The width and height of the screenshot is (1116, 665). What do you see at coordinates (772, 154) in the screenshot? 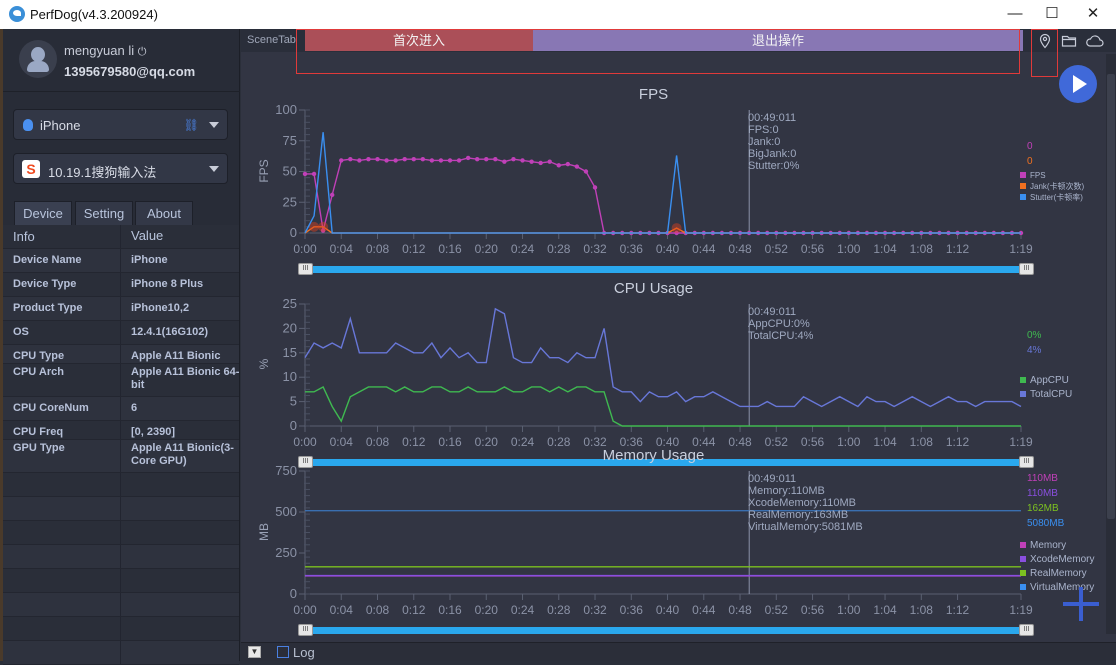
I see `cursor-info-line: BigJank:0` at bounding box center [772, 154].